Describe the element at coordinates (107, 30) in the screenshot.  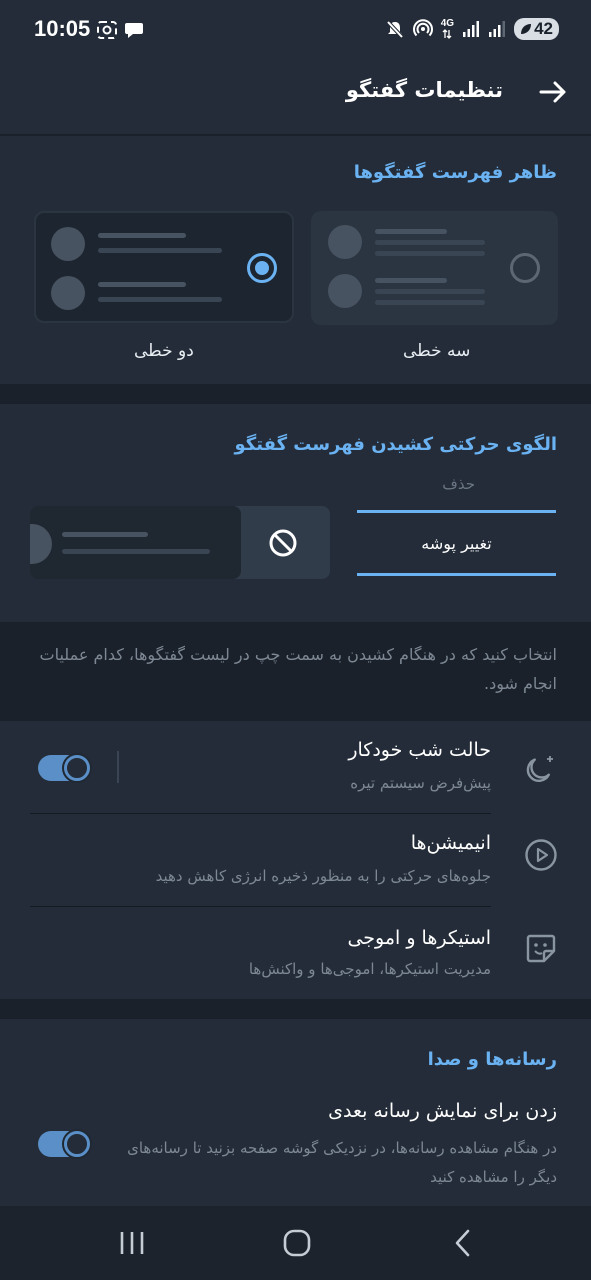
I see `screenshot-icon` at that location.